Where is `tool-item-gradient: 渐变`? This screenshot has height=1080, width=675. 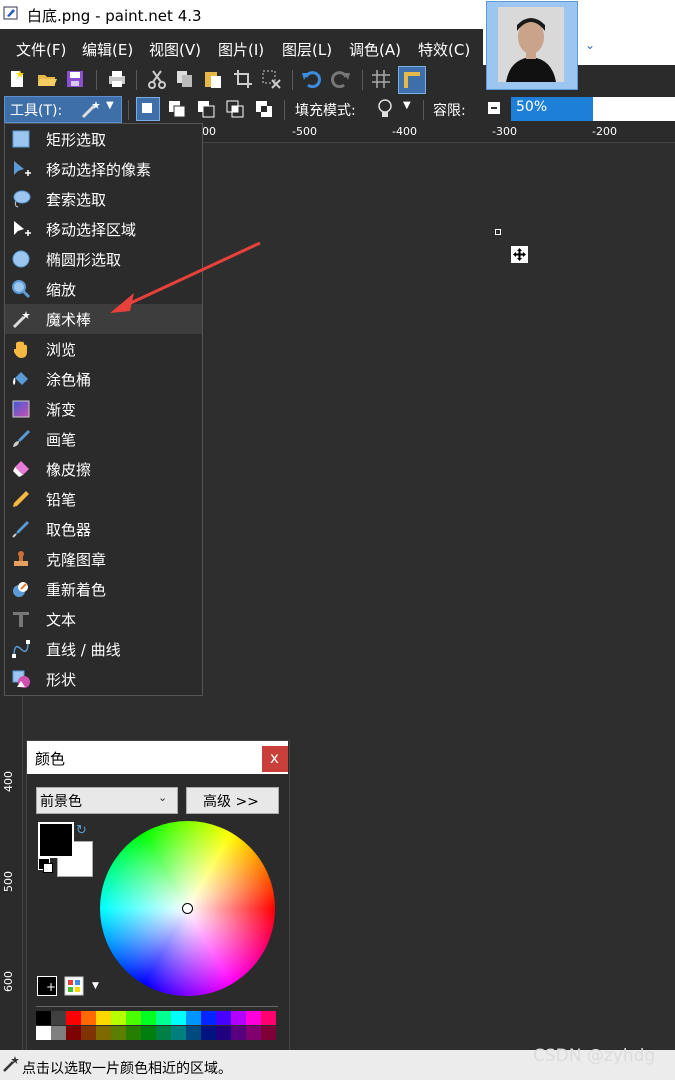 tool-item-gradient: 渐变 is located at coordinates (103, 409).